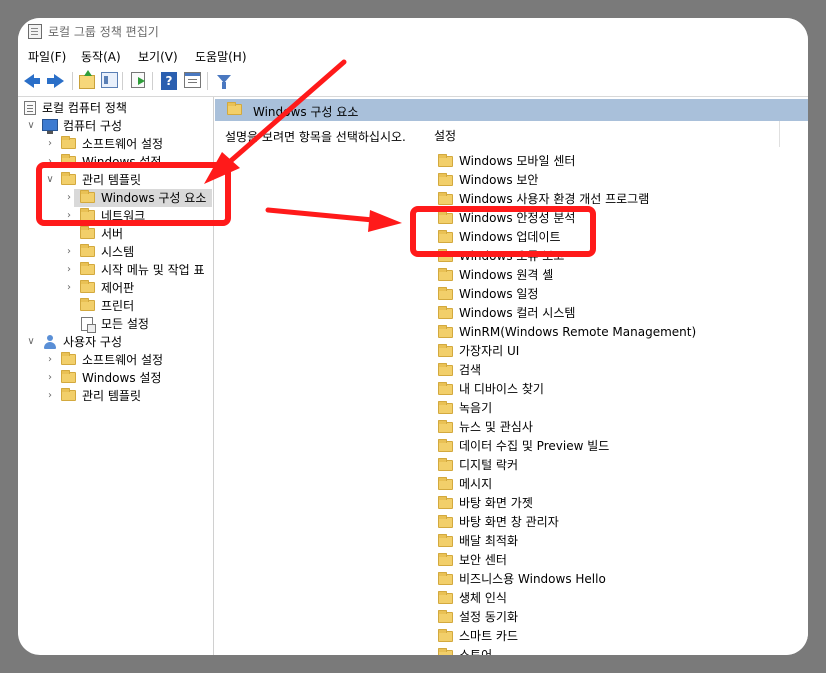 The width and height of the screenshot is (826, 673). I want to click on annotation-arrow-right, so click(320, 215).